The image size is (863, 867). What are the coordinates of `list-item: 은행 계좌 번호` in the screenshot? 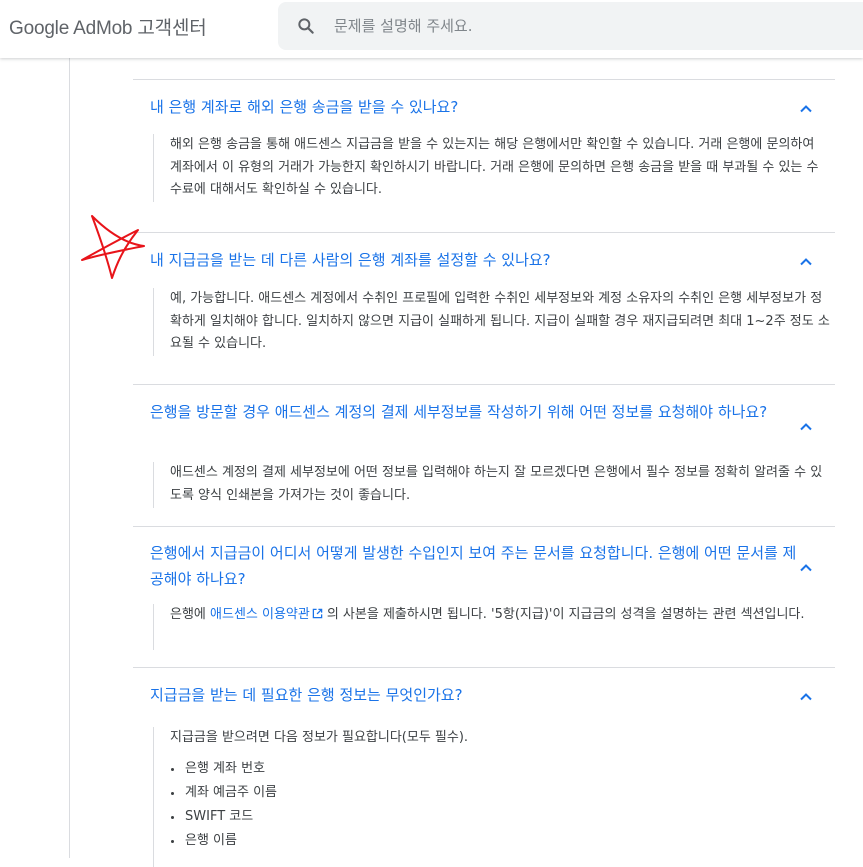 It's located at (490, 769).